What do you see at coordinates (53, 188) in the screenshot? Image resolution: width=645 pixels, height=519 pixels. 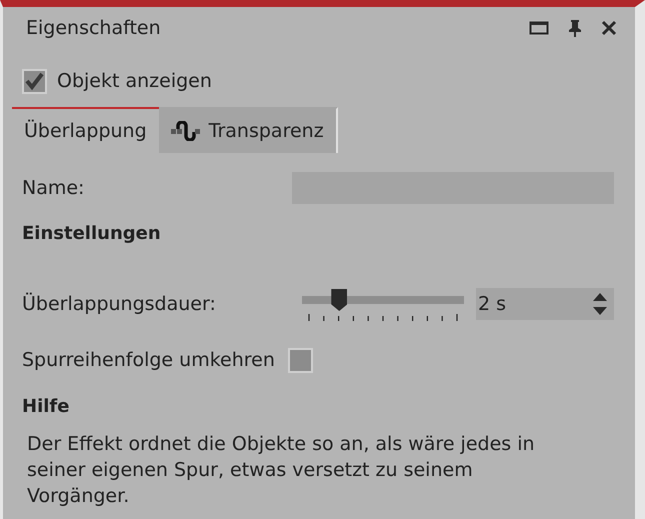 I see `field-label: Name:` at bounding box center [53, 188].